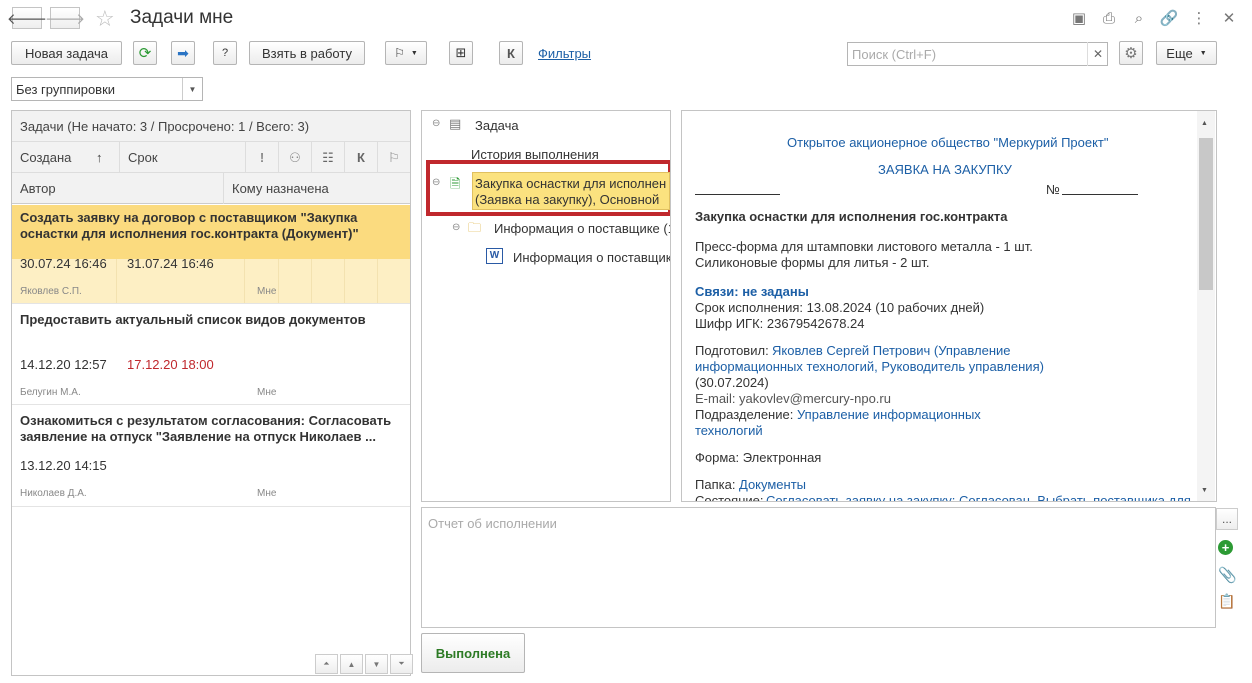  I want to click on word-doc-icon: W, so click(494, 256).